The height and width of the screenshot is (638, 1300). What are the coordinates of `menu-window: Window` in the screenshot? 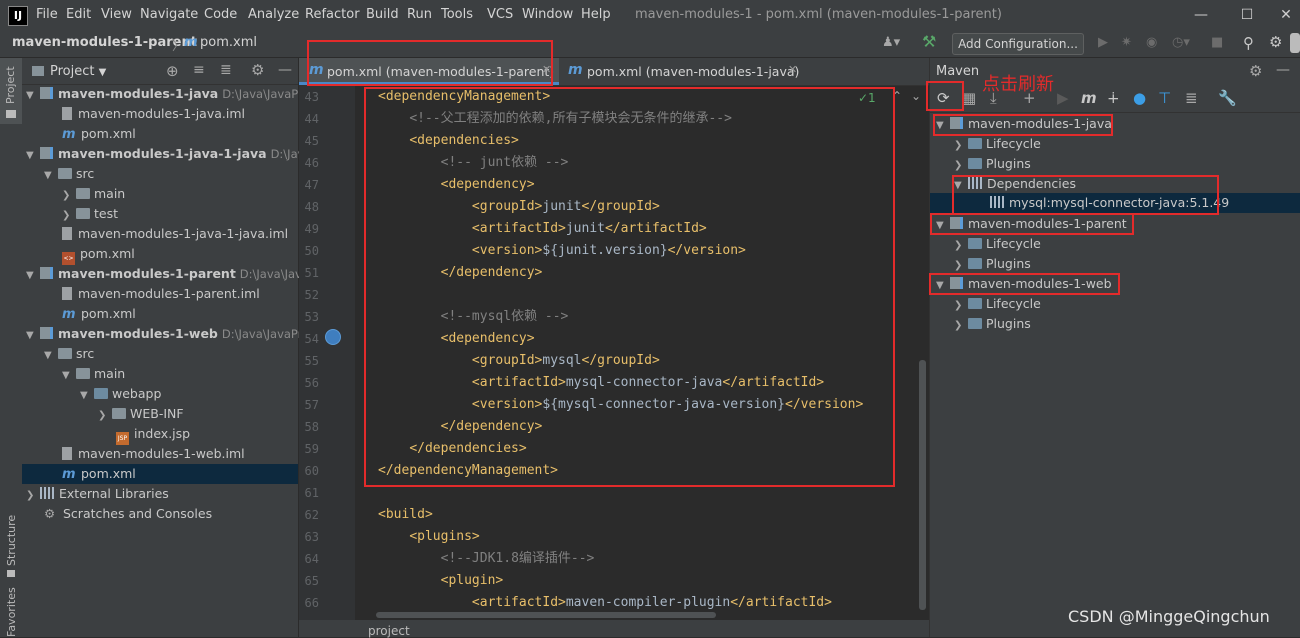 It's located at (547, 14).